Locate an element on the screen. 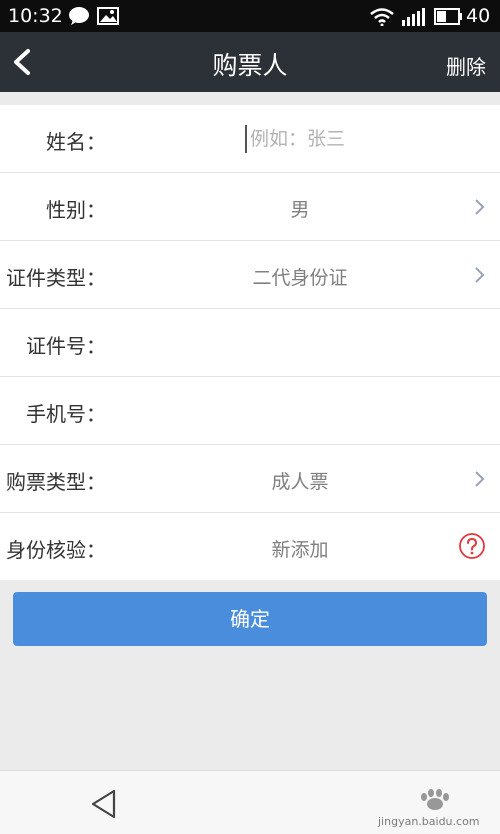 The image size is (500, 834). gender-row: 性别： 男 is located at coordinates (250, 207).